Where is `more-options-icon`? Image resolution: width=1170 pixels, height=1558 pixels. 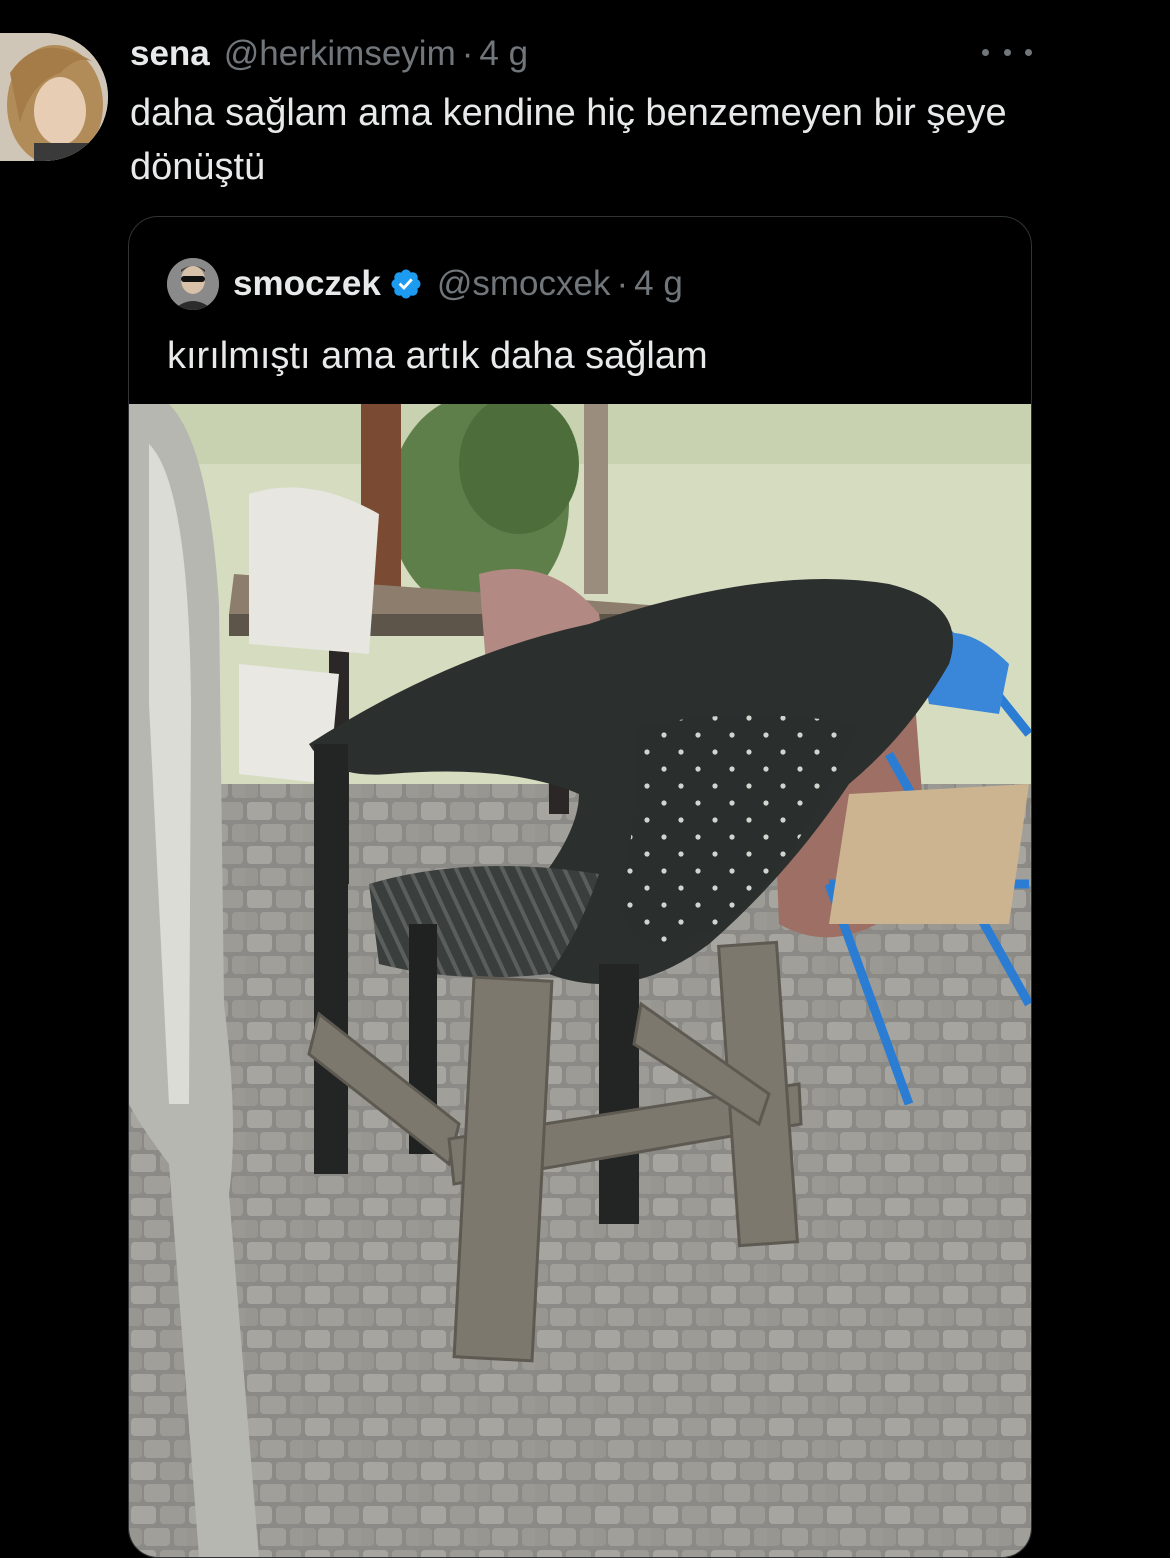
more-options-icon is located at coordinates (1007, 52).